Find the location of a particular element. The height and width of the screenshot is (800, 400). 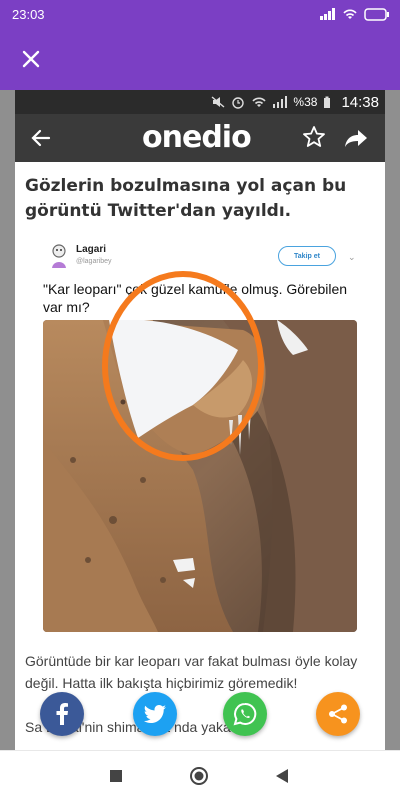

signal-icon is located at coordinates (327, 14).